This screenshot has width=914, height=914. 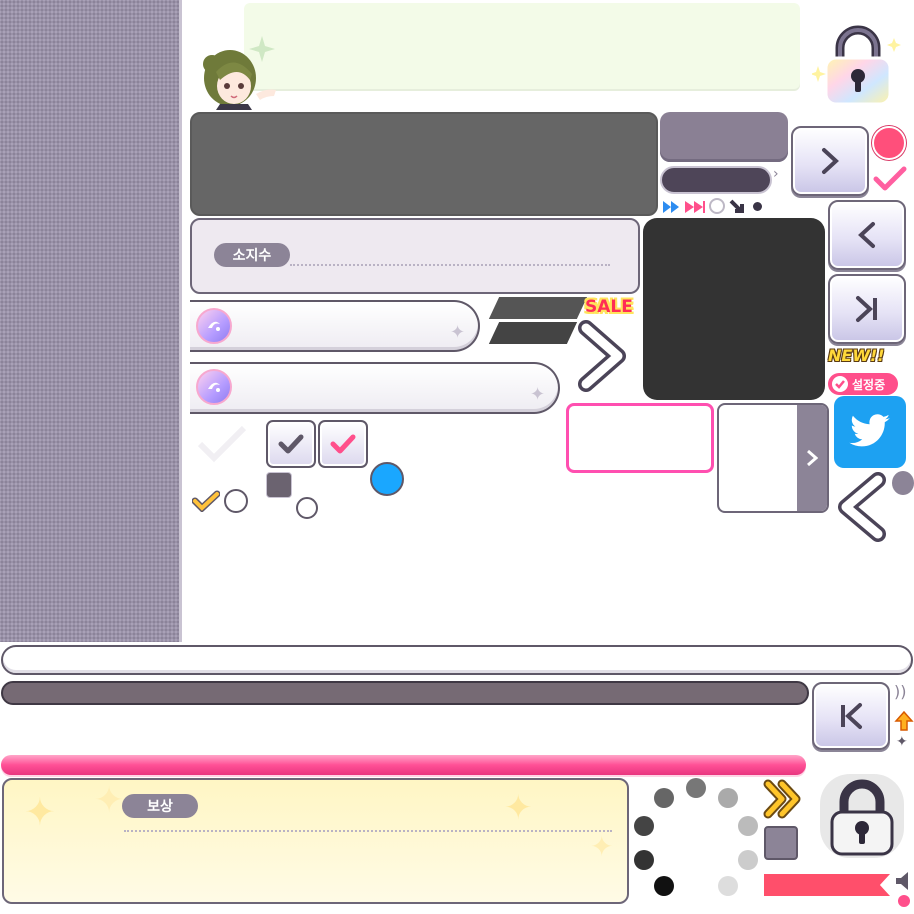 What do you see at coordinates (457, 660) in the screenshot?
I see `long-white-bar` at bounding box center [457, 660].